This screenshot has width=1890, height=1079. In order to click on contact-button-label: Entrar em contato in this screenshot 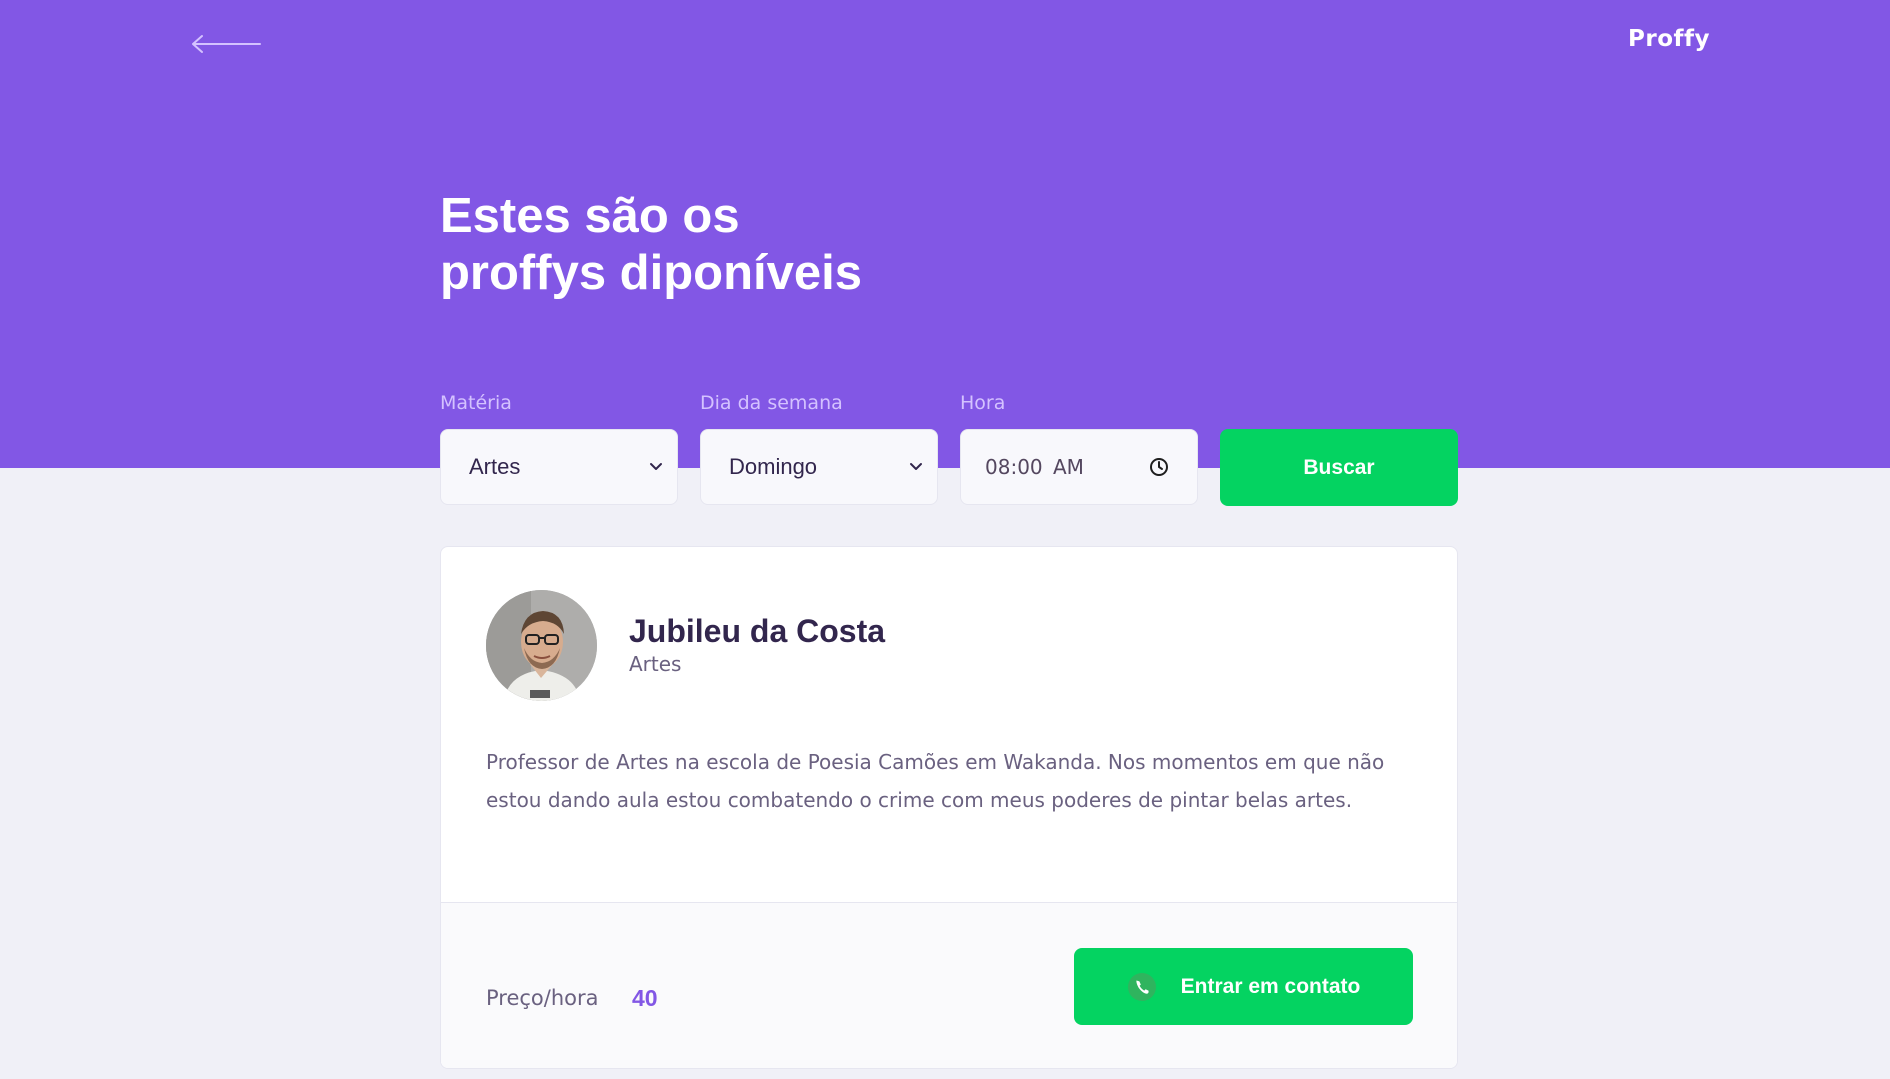, I will do `click(1270, 986)`.